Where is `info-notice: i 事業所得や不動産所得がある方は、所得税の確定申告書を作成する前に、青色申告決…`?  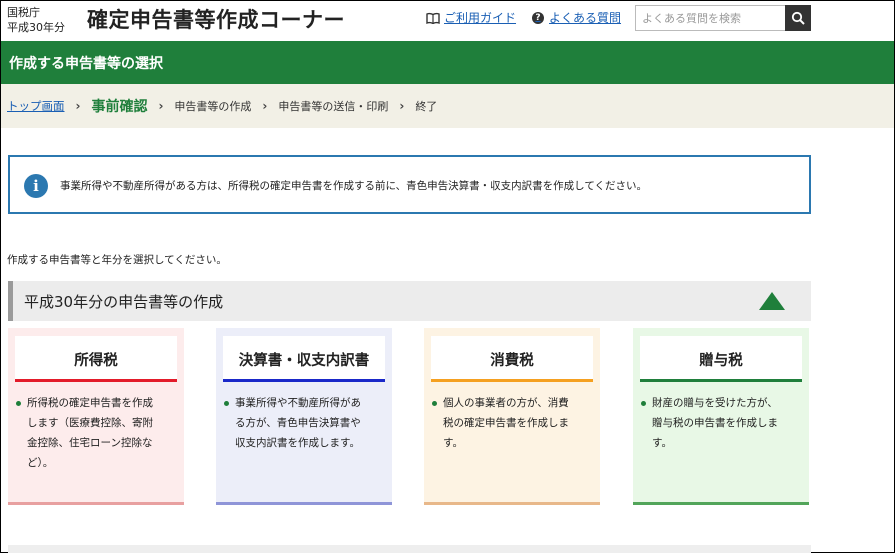
info-notice: i 事業所得や不動産所得がある方は、所得税の確定申告書を作成する前に、青色申告決… is located at coordinates (409, 184).